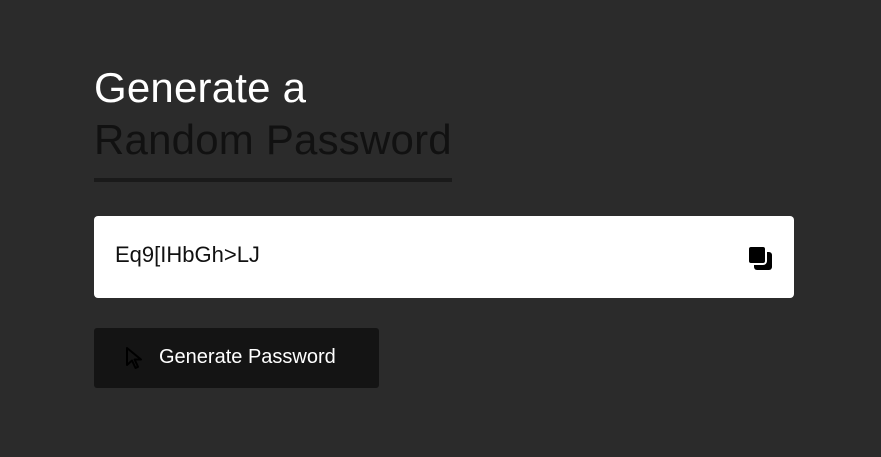 This screenshot has height=457, width=881. I want to click on generate-password-button: Generate Password, so click(236, 358).